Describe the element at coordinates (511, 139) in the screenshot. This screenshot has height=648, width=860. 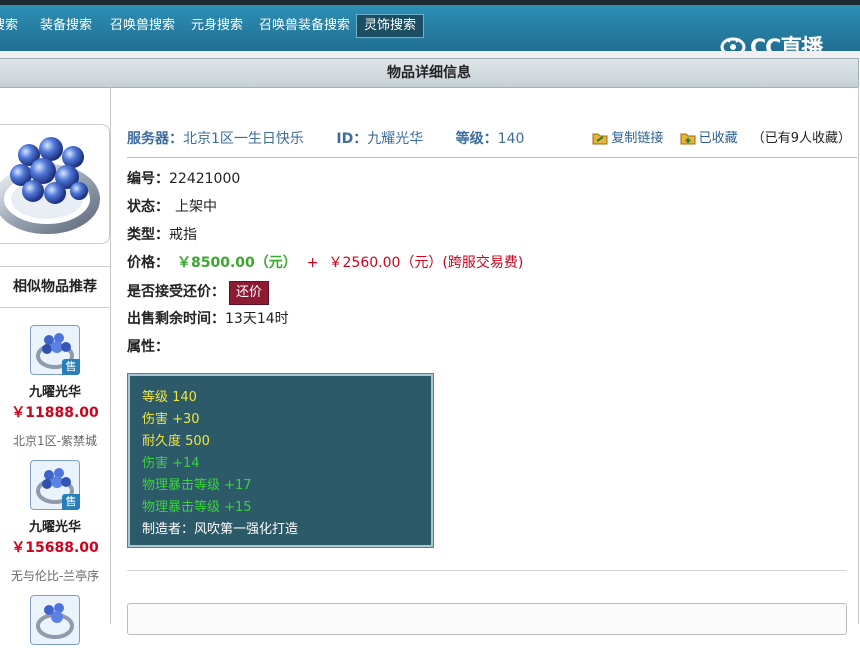
I see `level-value: 140` at that location.